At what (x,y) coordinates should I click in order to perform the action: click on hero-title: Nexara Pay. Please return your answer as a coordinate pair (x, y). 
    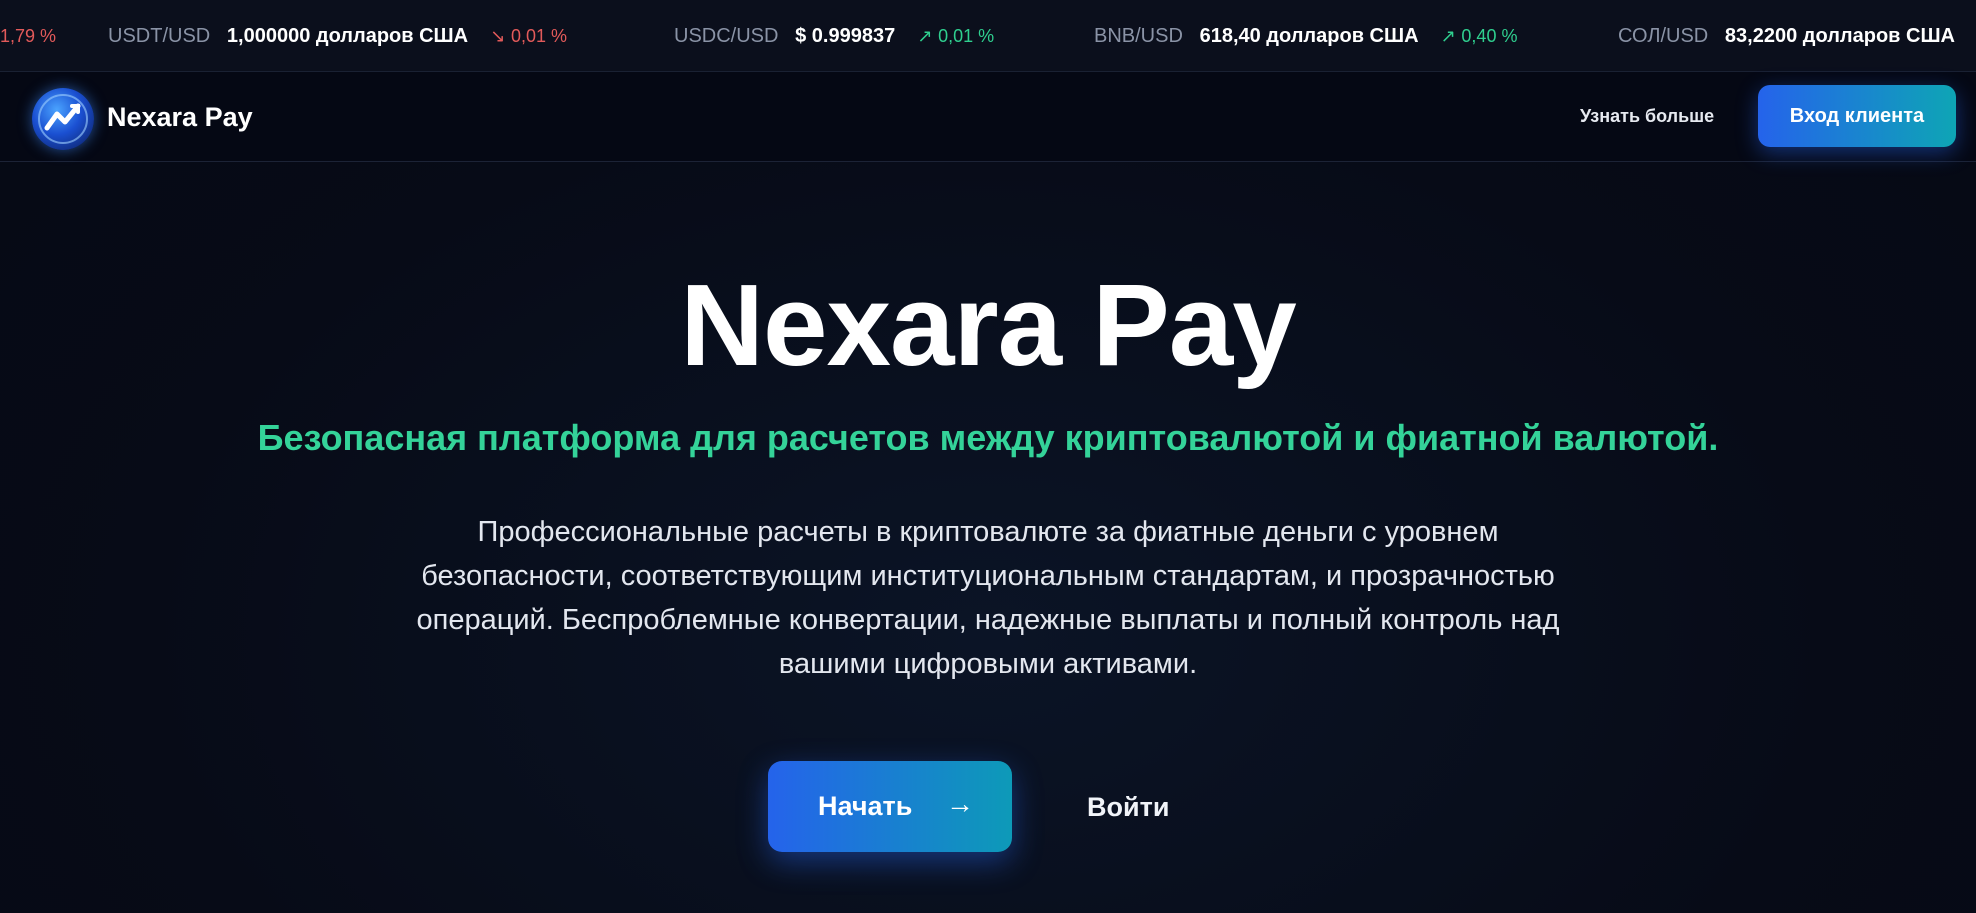
    Looking at the image, I should click on (988, 325).